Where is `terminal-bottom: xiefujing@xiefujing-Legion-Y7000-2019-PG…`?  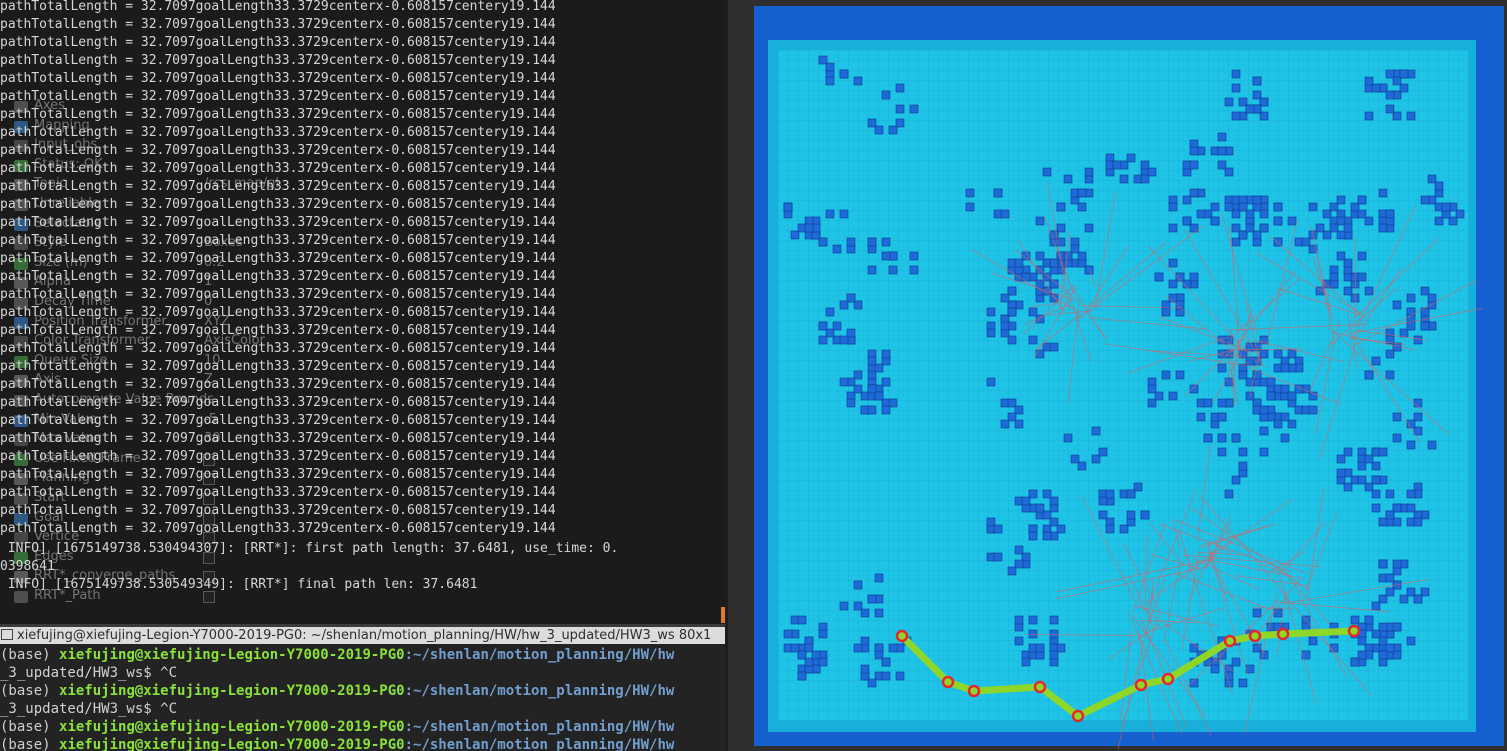
terminal-bottom: xiefujing@xiefujing-Legion-Y7000-2019-PG… is located at coordinates (362, 689).